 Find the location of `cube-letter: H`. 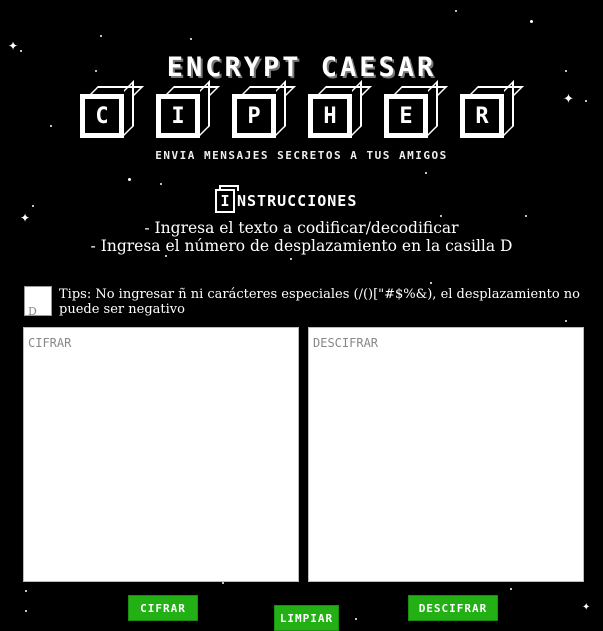

cube-letter: H is located at coordinates (330, 116).